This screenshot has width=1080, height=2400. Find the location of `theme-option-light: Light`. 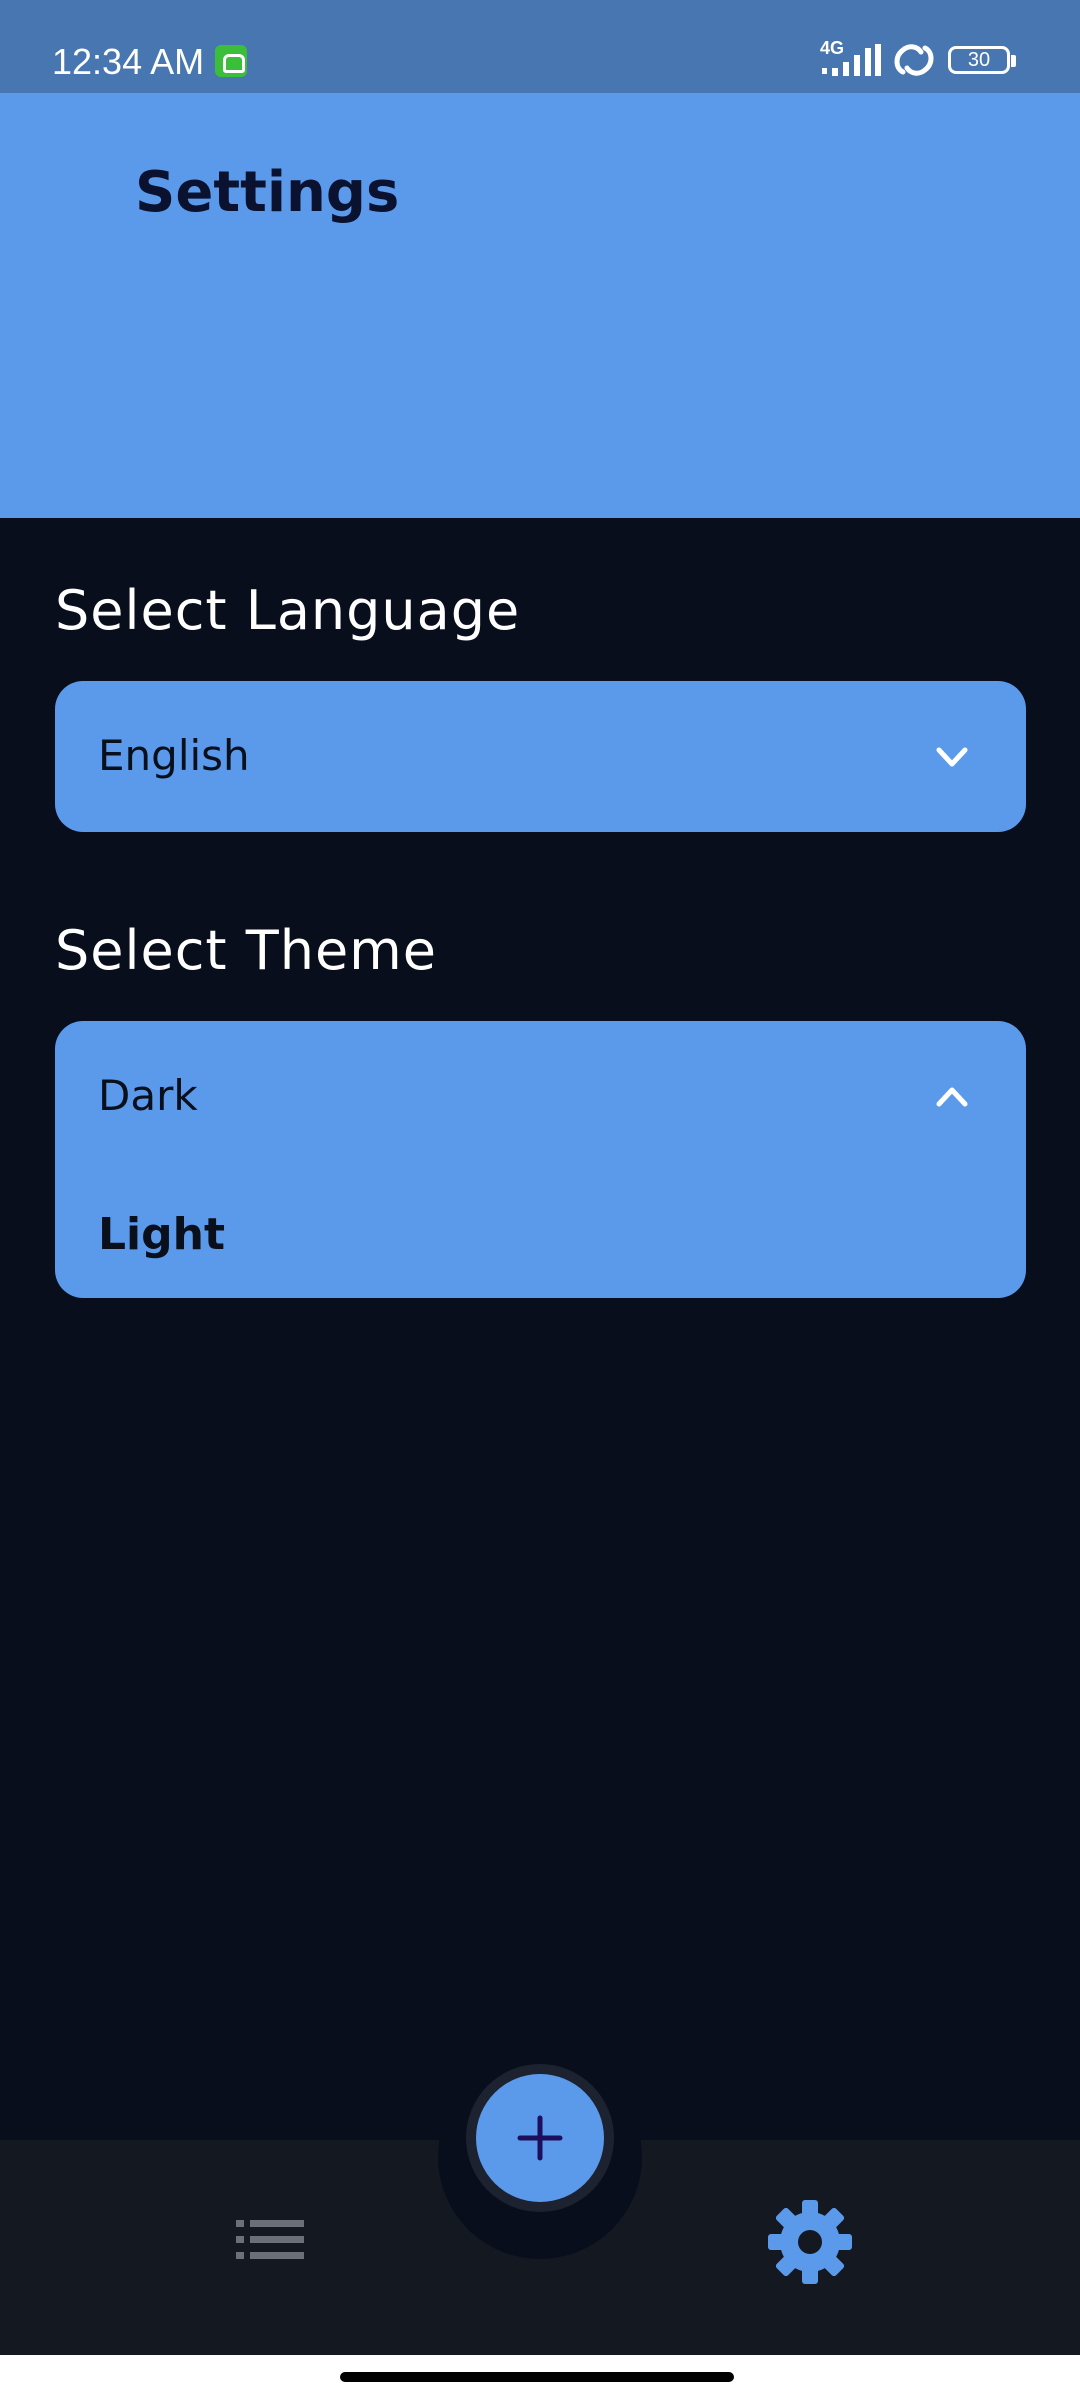

theme-option-light: Light is located at coordinates (161, 1235).